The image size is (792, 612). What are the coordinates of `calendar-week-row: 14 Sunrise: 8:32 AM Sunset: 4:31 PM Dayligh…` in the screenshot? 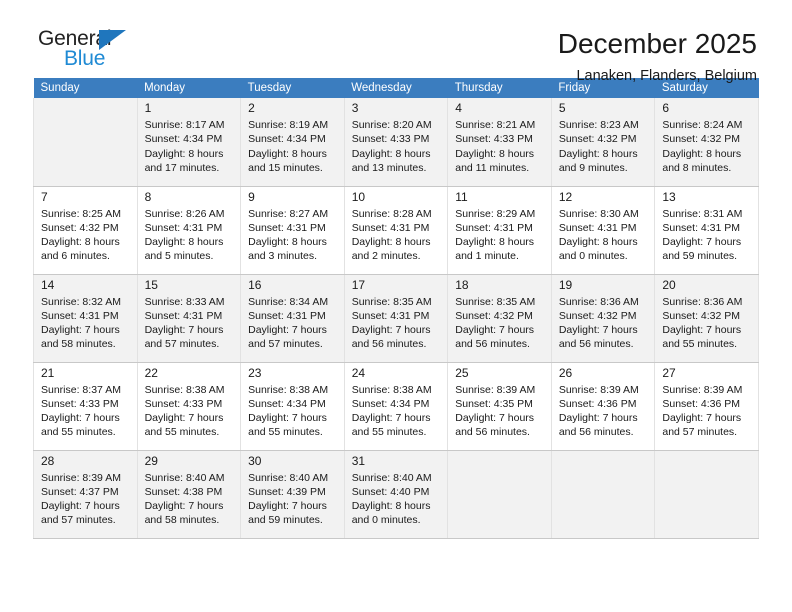 It's located at (396, 318).